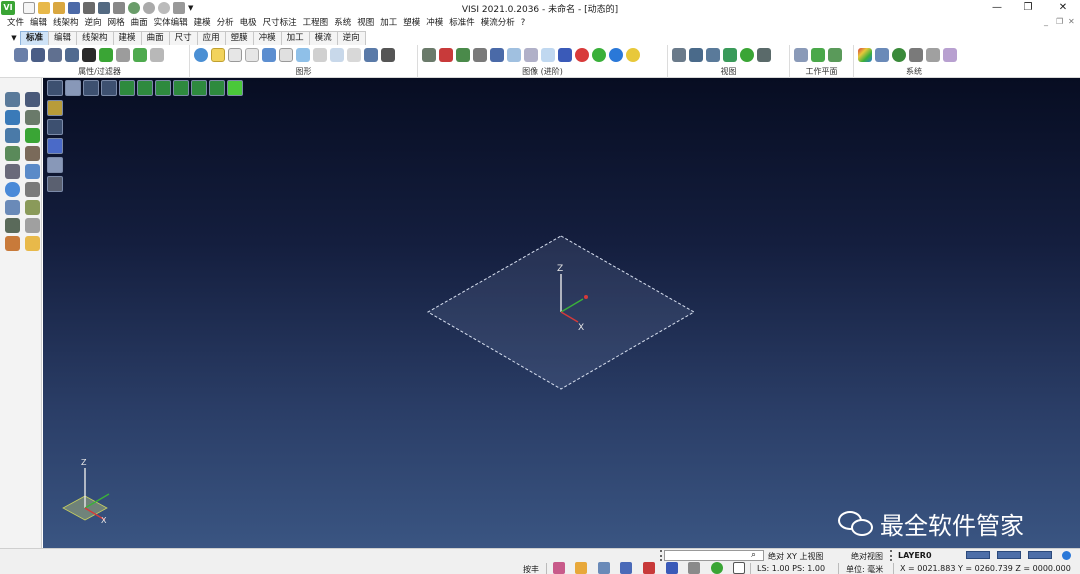 The width and height of the screenshot is (1080, 574). I want to click on surface-icon, so click(32, 171).